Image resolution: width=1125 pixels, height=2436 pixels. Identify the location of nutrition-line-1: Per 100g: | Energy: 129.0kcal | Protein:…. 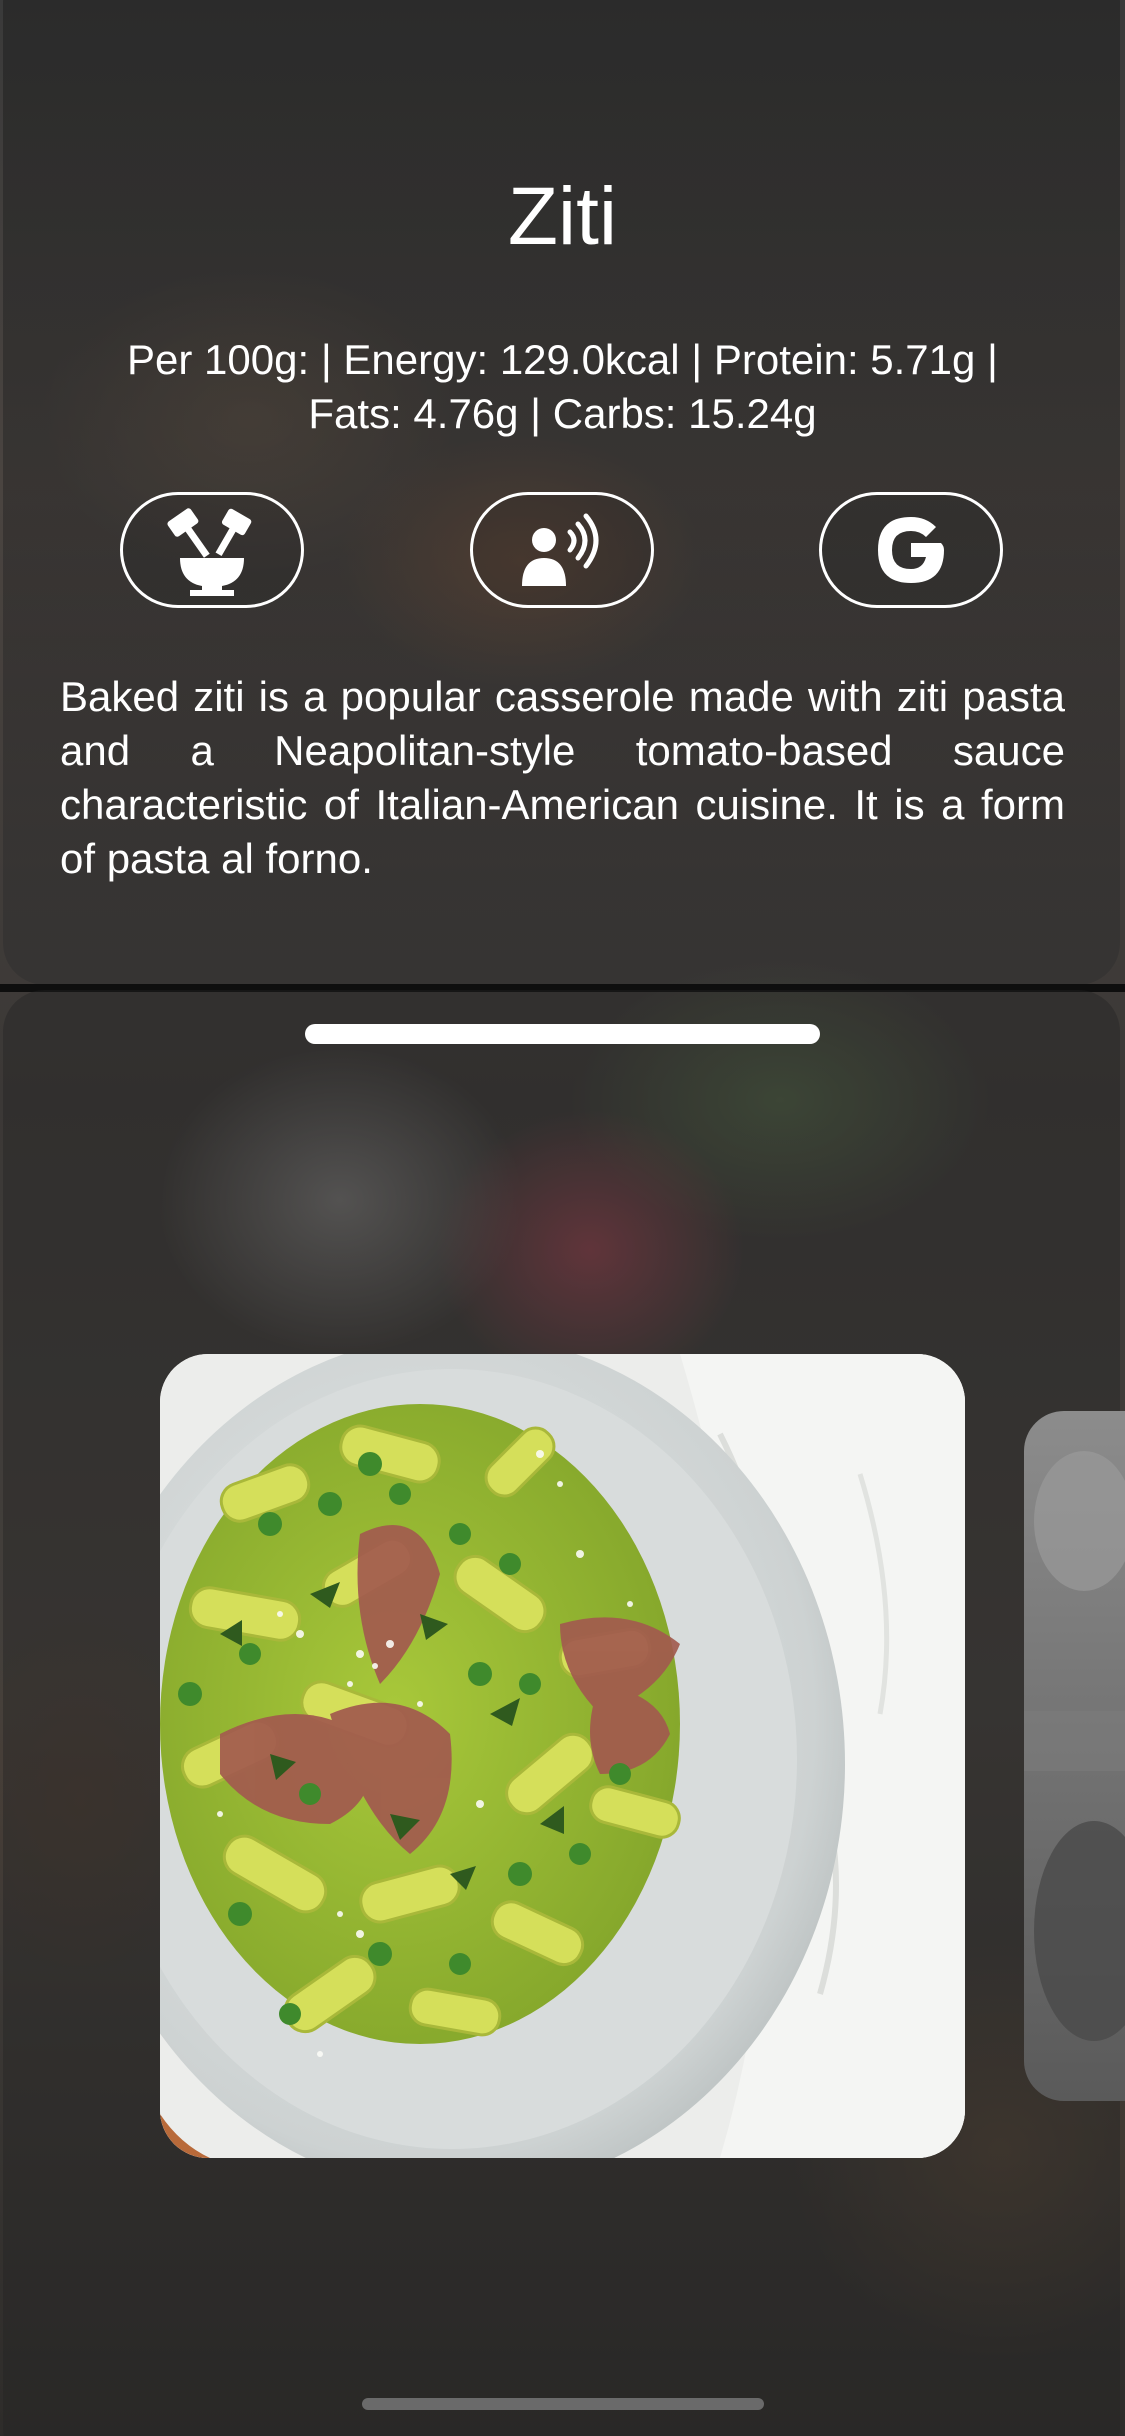
(562, 359).